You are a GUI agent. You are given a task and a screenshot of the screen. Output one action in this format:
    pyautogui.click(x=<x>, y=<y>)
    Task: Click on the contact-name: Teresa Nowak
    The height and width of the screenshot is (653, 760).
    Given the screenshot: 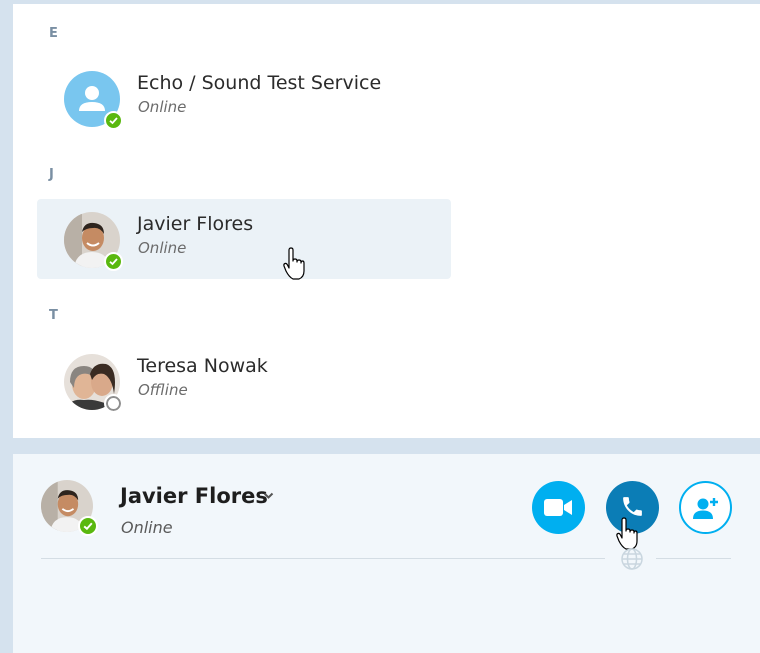 What is the action you would take?
    pyautogui.click(x=202, y=366)
    